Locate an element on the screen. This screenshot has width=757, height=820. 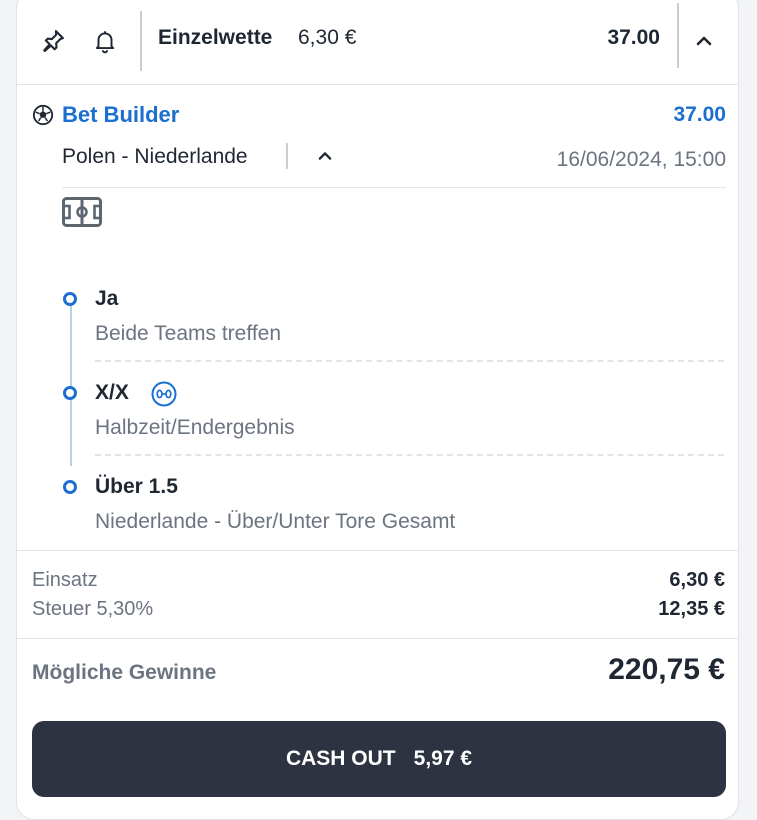
selection-market: Halbzeit/Endergebnis is located at coordinates (195, 427).